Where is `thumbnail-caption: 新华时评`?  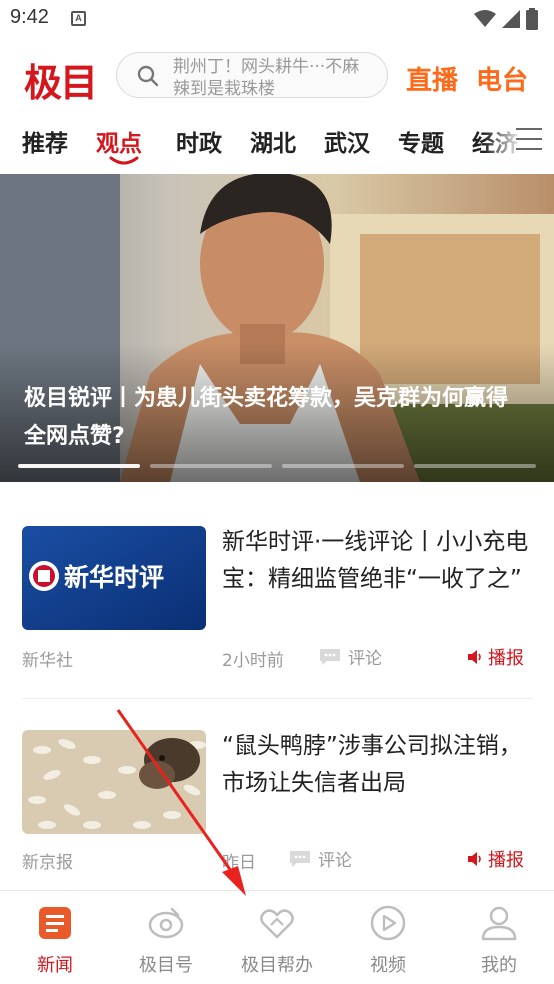
thumbnail-caption: 新华时评 is located at coordinates (114, 577).